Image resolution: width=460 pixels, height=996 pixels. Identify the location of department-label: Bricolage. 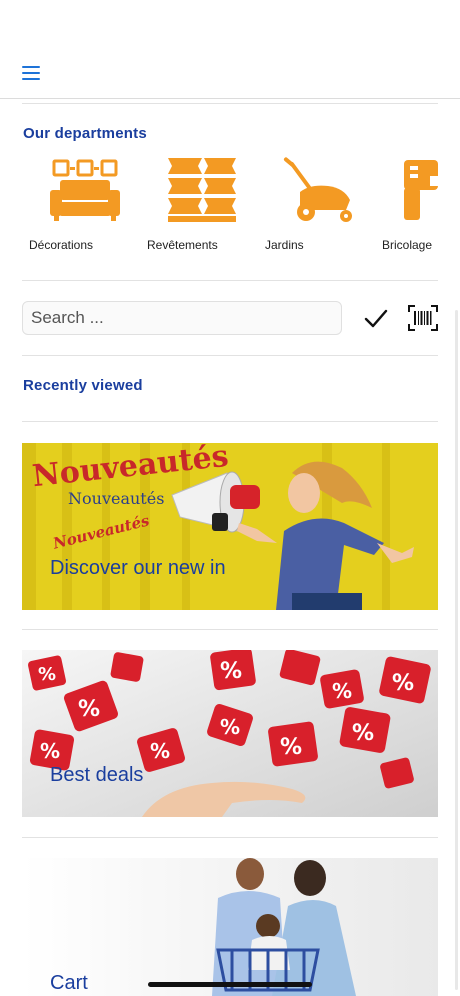
(407, 245).